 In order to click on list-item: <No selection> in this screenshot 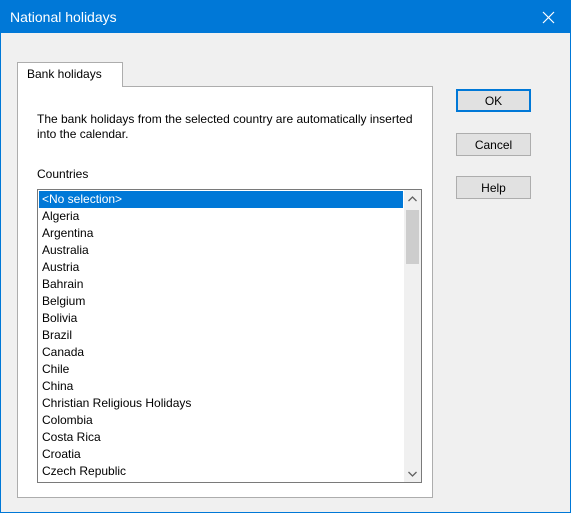, I will do `click(221, 199)`.